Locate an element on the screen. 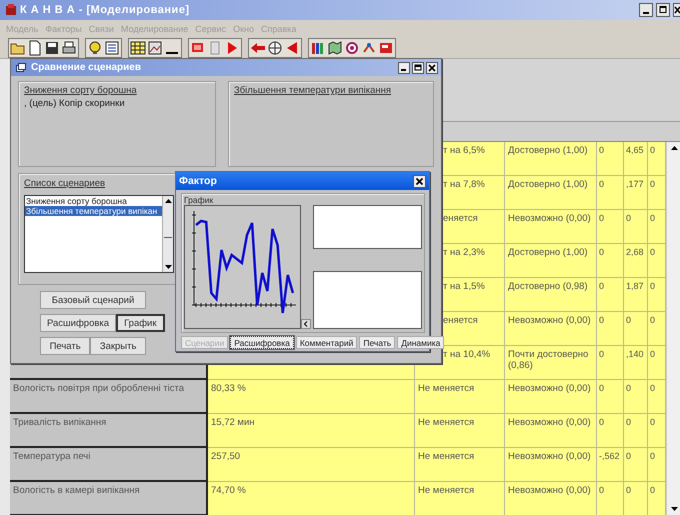  dialog-button: Базовый сценарий is located at coordinates (93, 300).